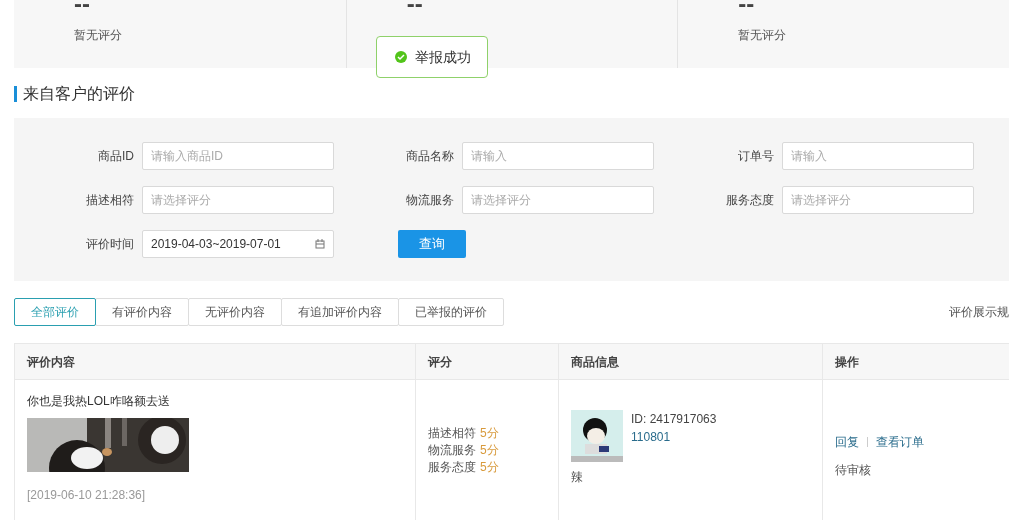 The width and height of the screenshot is (1009, 520). I want to click on review-time: [2019-06-10 21:28:36], so click(87, 495).